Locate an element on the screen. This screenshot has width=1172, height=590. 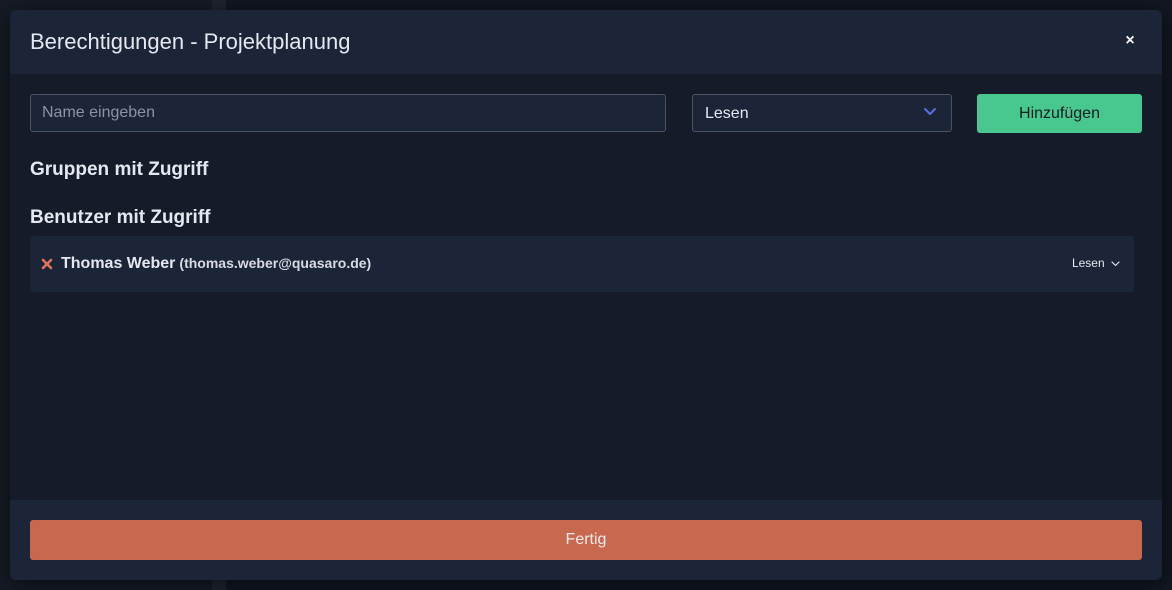
modal-header: Berechtigungen - Projektplanung × is located at coordinates (586, 42).